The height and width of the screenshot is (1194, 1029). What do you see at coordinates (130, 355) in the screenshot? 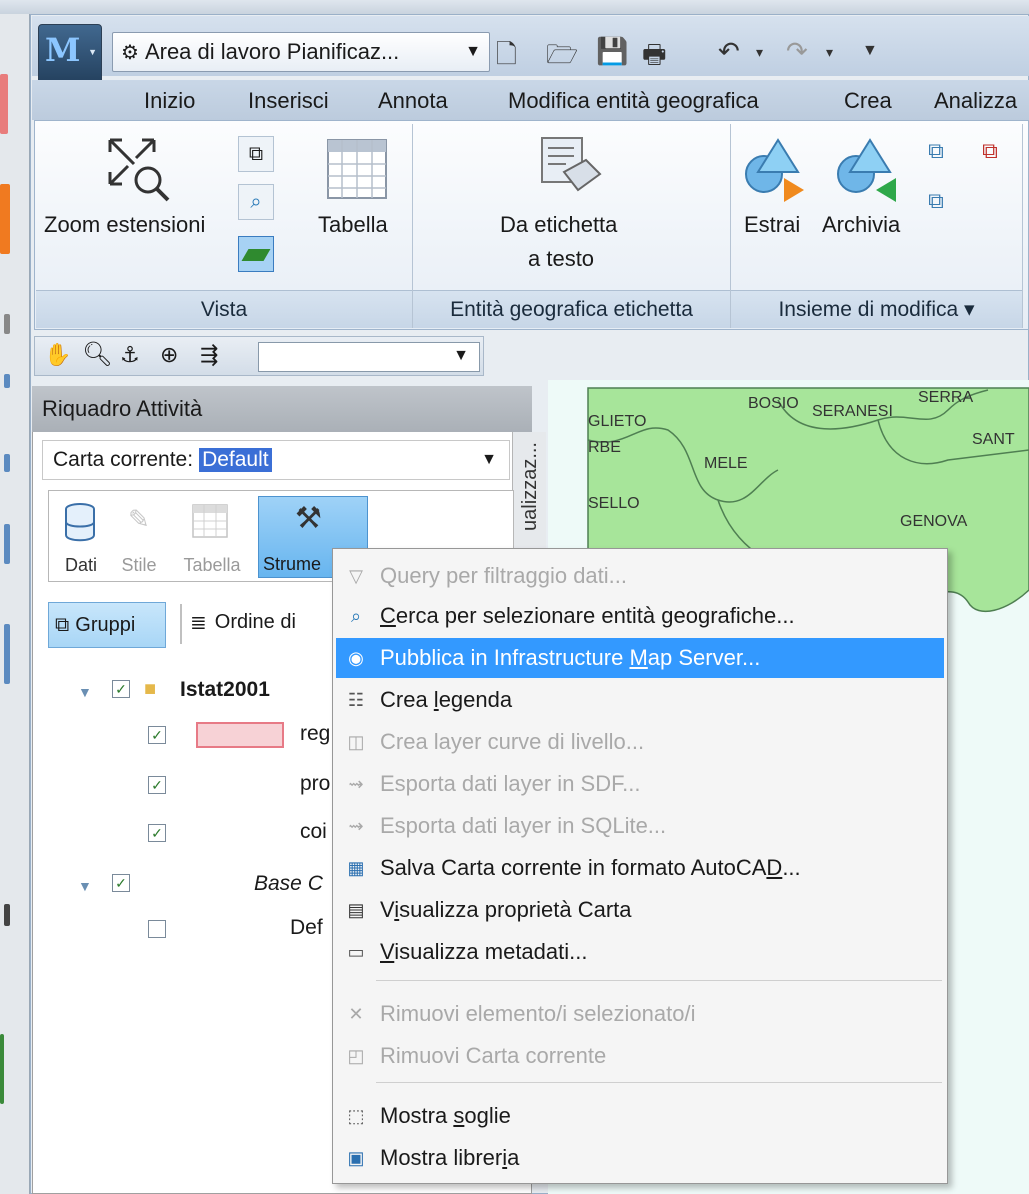
I see `pan-anchor-icon: ⚓︎` at bounding box center [130, 355].